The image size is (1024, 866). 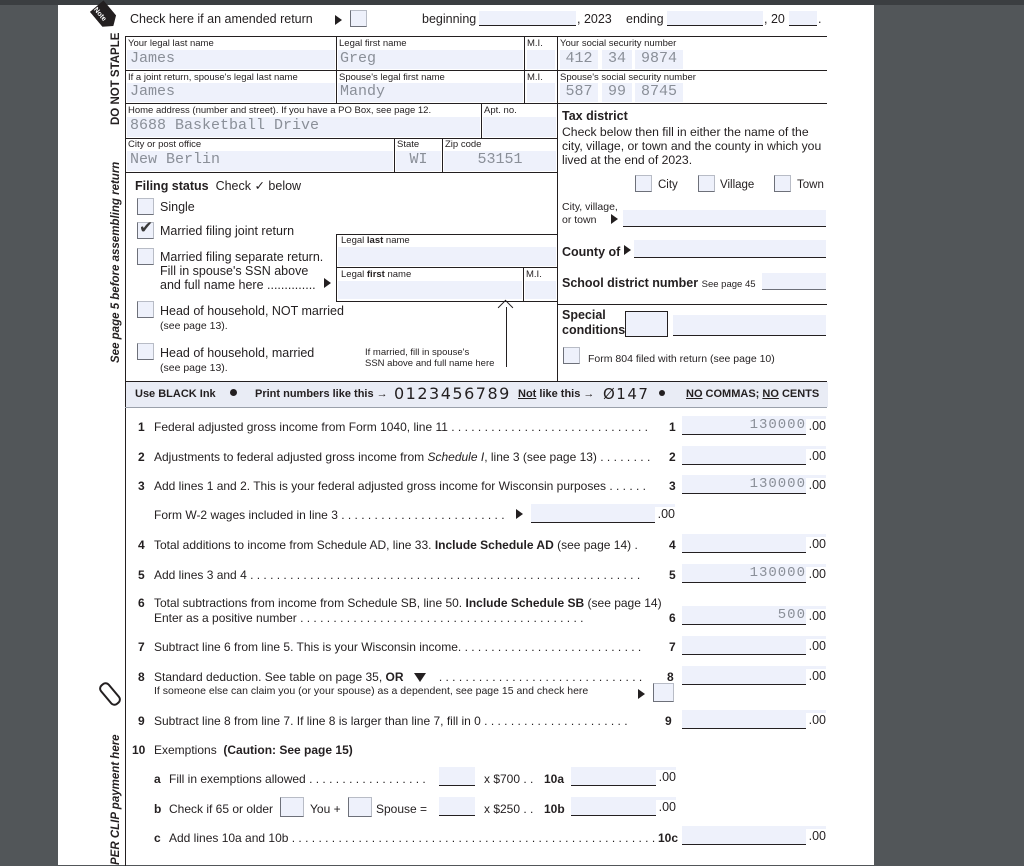 I want to click on line-10b-amount: .00, so click(x=623, y=806).